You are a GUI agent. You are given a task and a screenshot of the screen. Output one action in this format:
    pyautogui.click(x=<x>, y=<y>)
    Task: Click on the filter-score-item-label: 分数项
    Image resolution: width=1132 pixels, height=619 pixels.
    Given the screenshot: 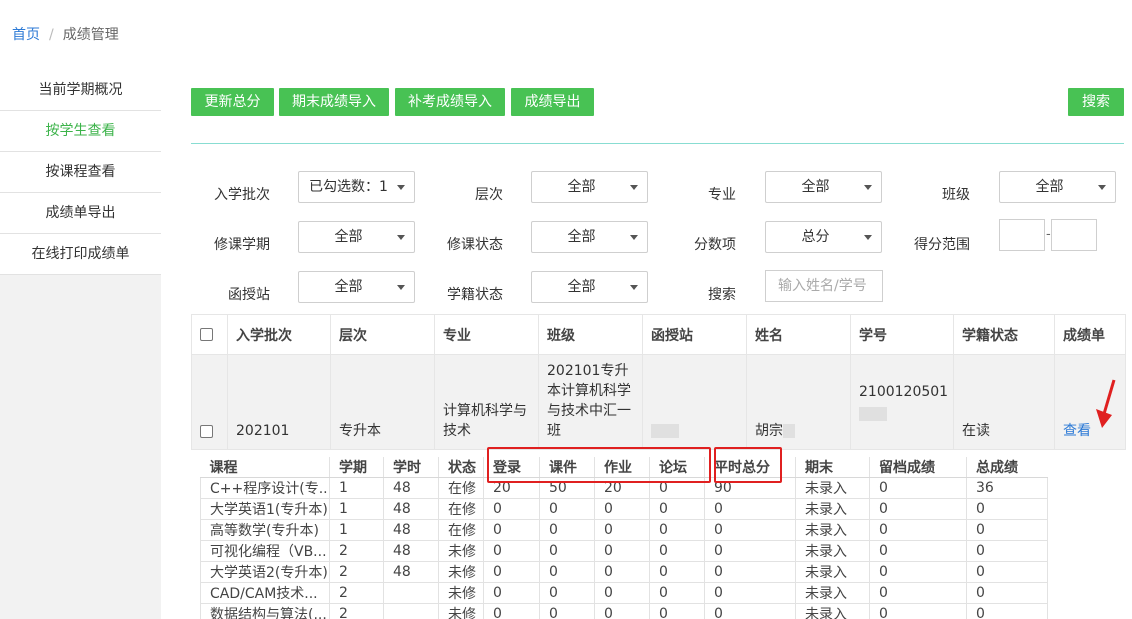 What is the action you would take?
    pyautogui.click(x=715, y=245)
    